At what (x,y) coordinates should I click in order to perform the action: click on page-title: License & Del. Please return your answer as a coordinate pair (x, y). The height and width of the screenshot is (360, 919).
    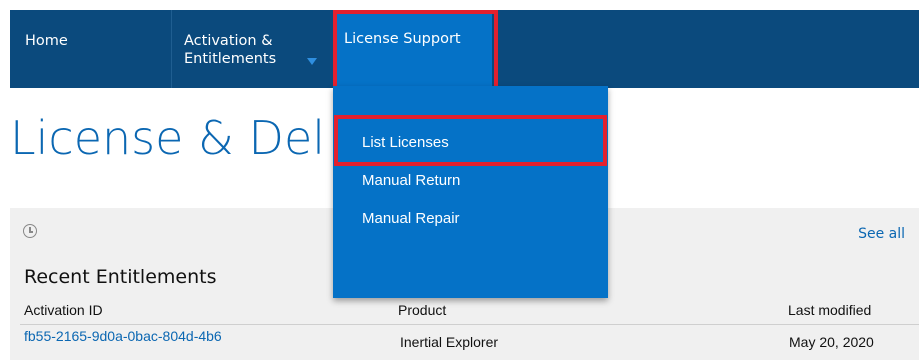
    Looking at the image, I should click on (168, 138).